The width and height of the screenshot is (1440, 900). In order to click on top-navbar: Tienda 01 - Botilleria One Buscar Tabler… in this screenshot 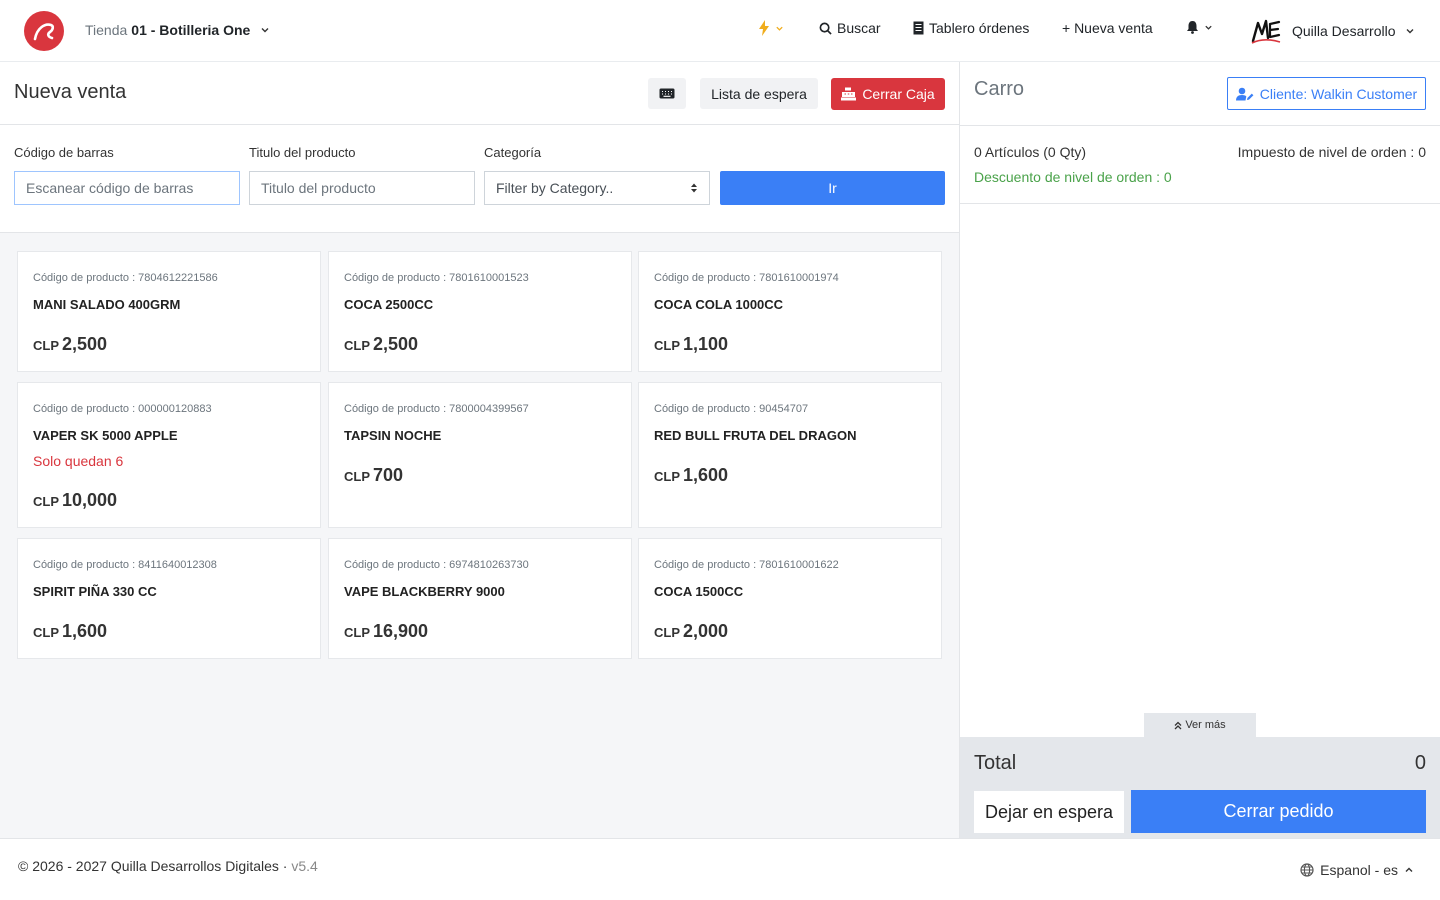, I will do `click(720, 31)`.